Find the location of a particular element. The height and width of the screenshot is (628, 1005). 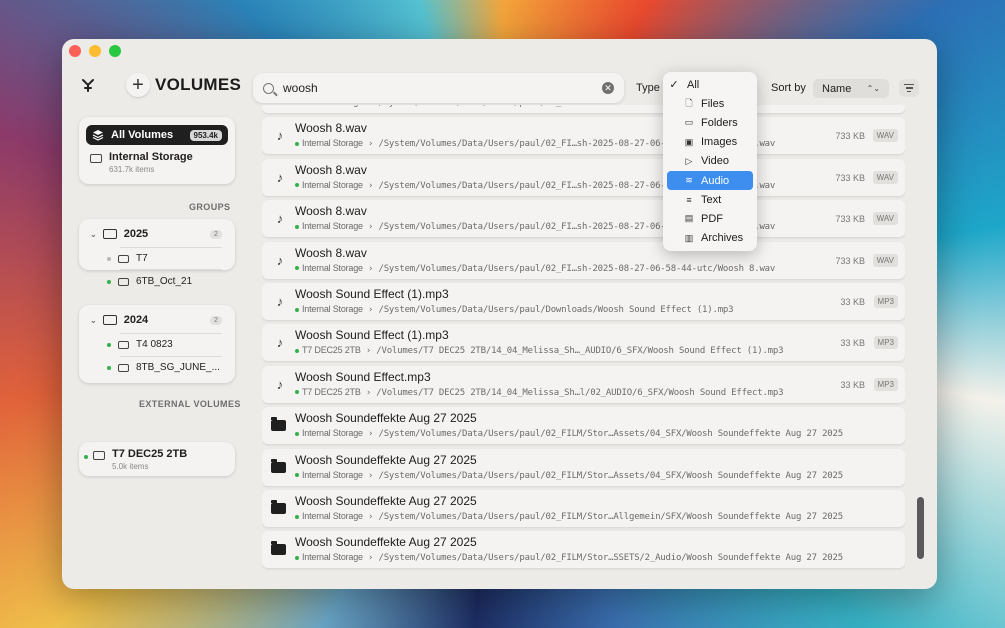

filter-options-button is located at coordinates (909, 88).